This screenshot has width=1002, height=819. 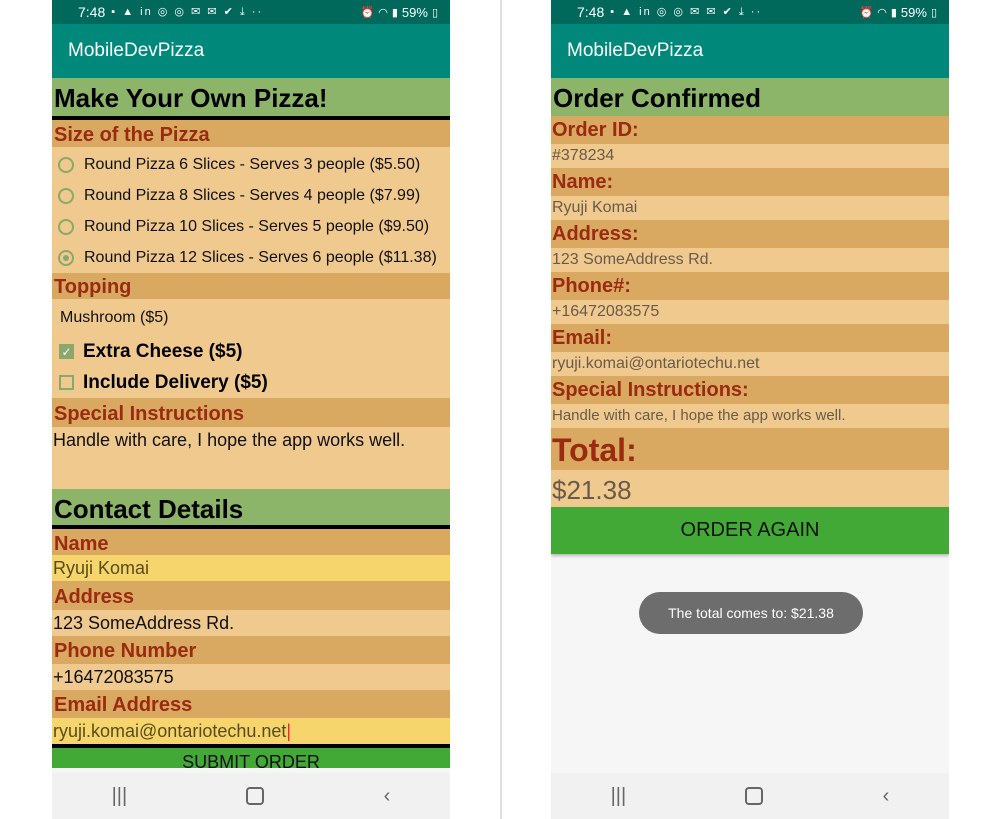 What do you see at coordinates (251, 99) in the screenshot?
I see `page-title: Make Your Own Pizza!` at bounding box center [251, 99].